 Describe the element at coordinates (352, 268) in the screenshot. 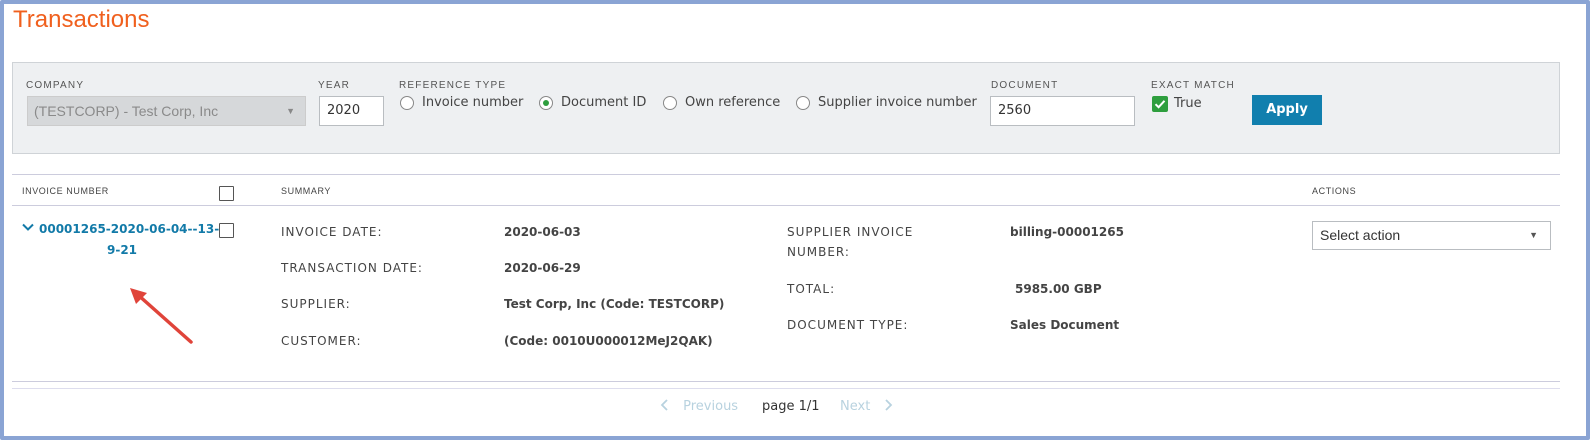

I see `transaction-date-label: TRANSACTION DATE:` at that location.